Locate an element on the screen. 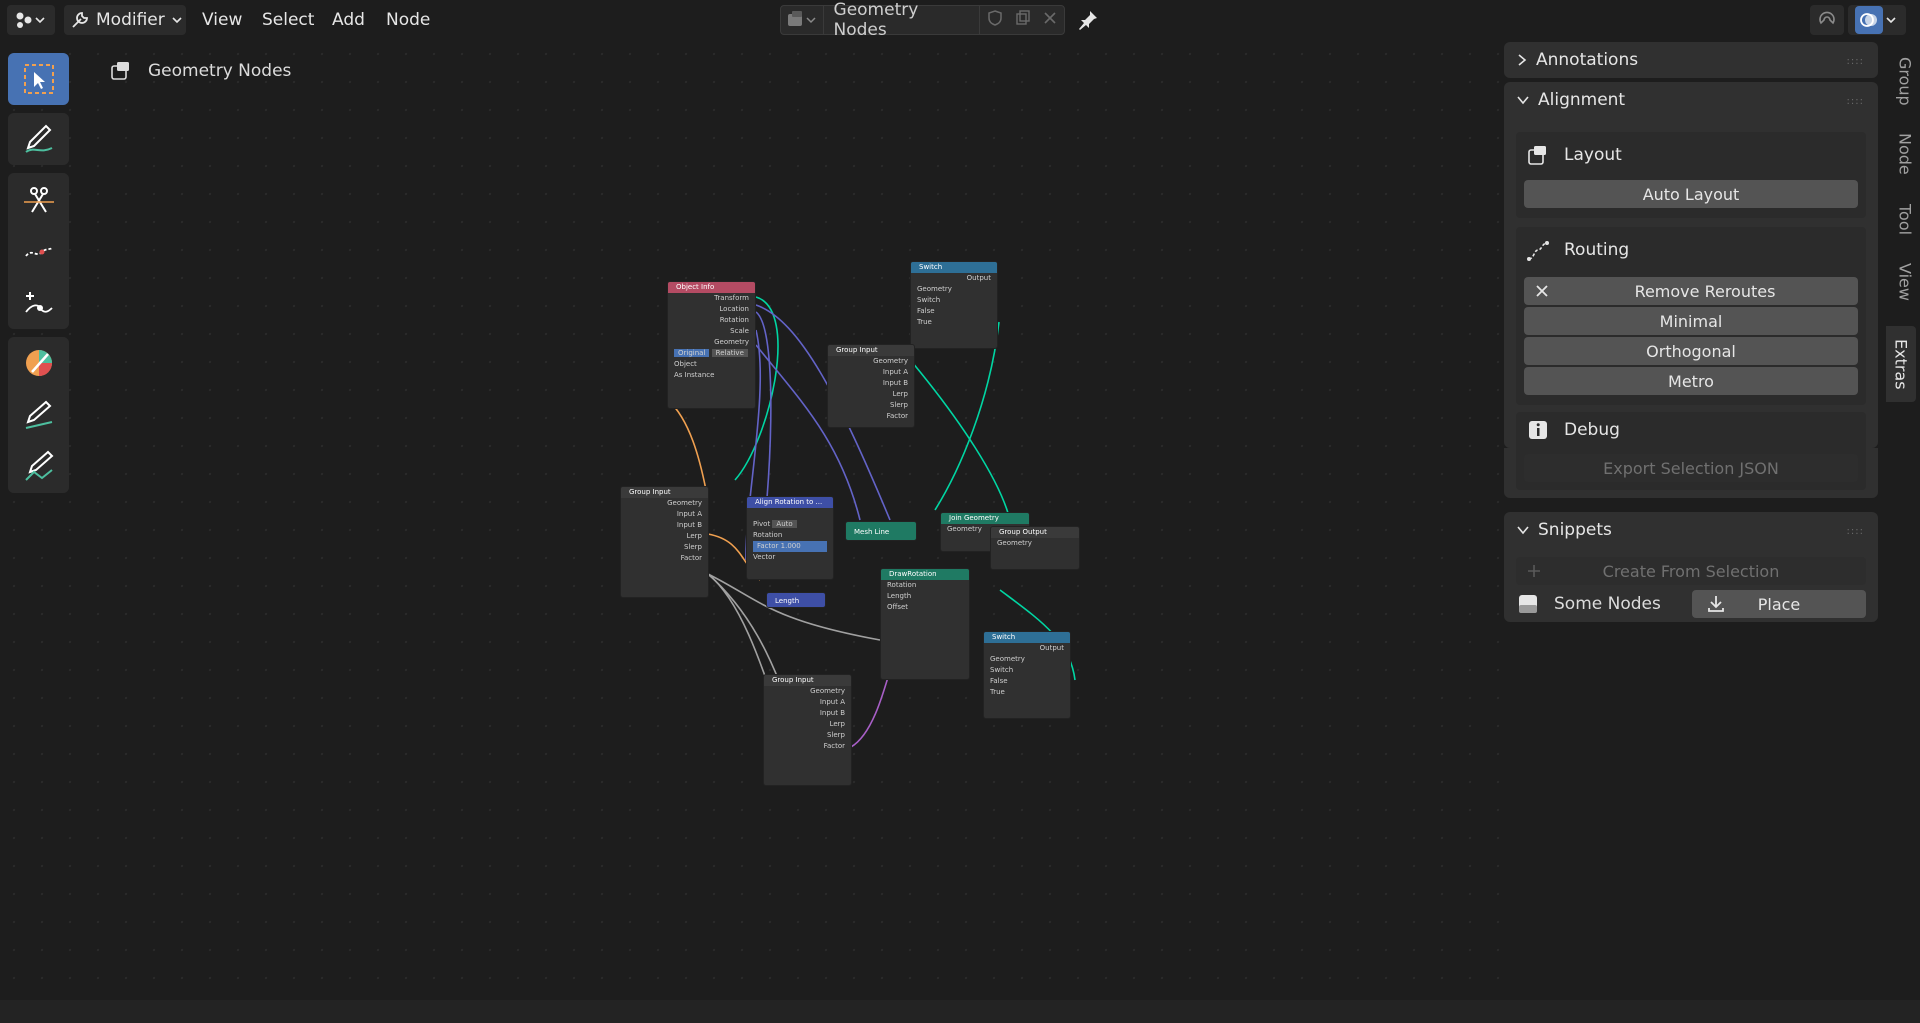 The height and width of the screenshot is (1023, 1920). export-selection-json-button: Export Selection JSON is located at coordinates (1691, 468).